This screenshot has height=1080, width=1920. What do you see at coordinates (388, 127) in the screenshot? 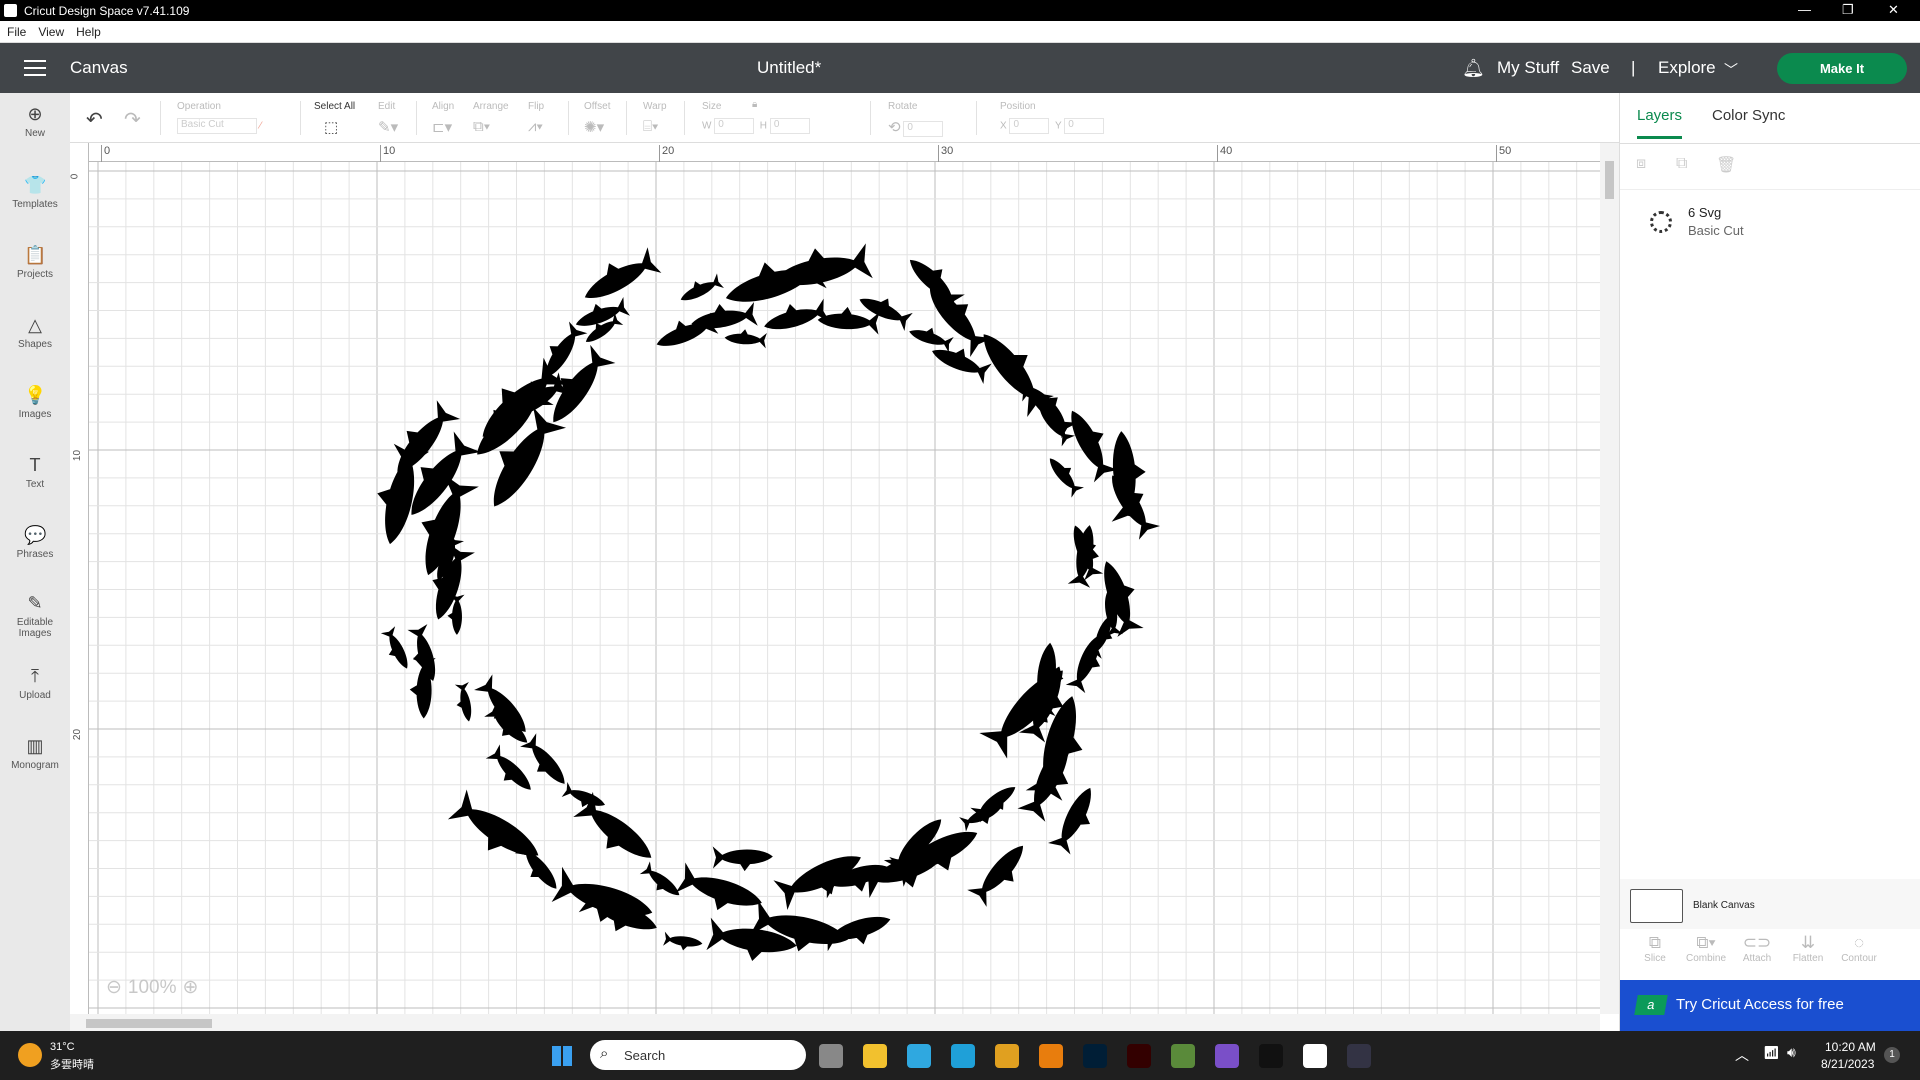
I see `edit-icon: ✎▾` at bounding box center [388, 127].